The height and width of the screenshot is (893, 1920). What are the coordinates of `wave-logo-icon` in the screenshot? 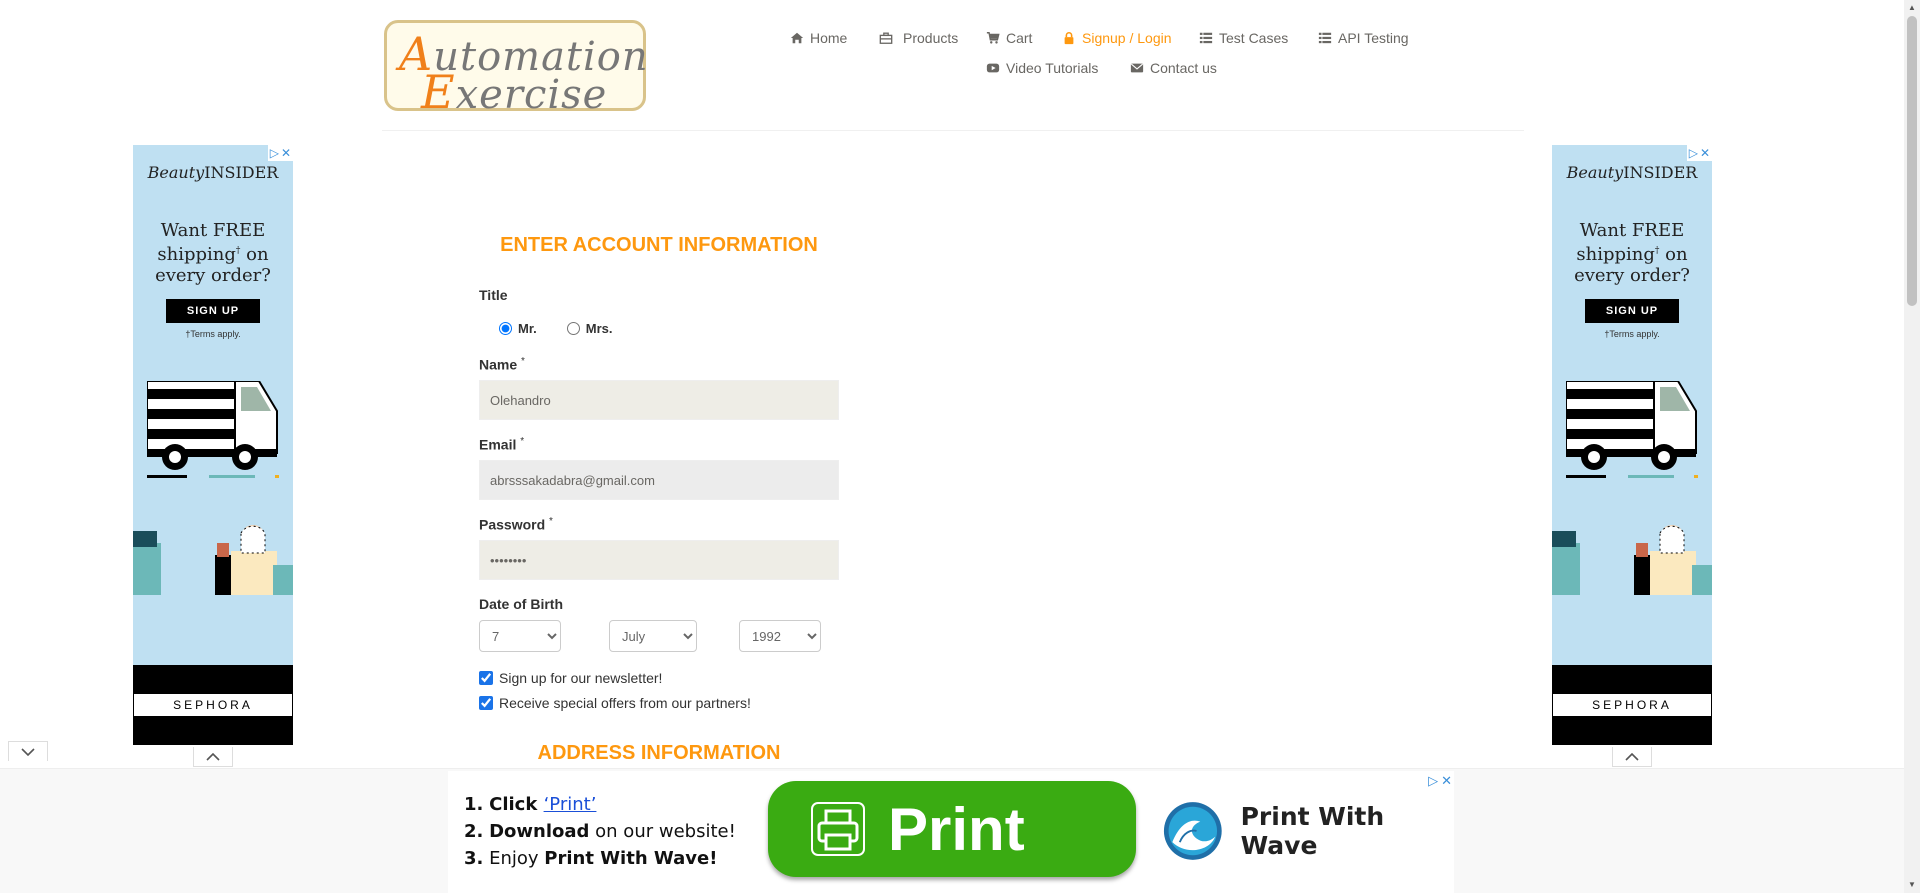 It's located at (1192, 831).